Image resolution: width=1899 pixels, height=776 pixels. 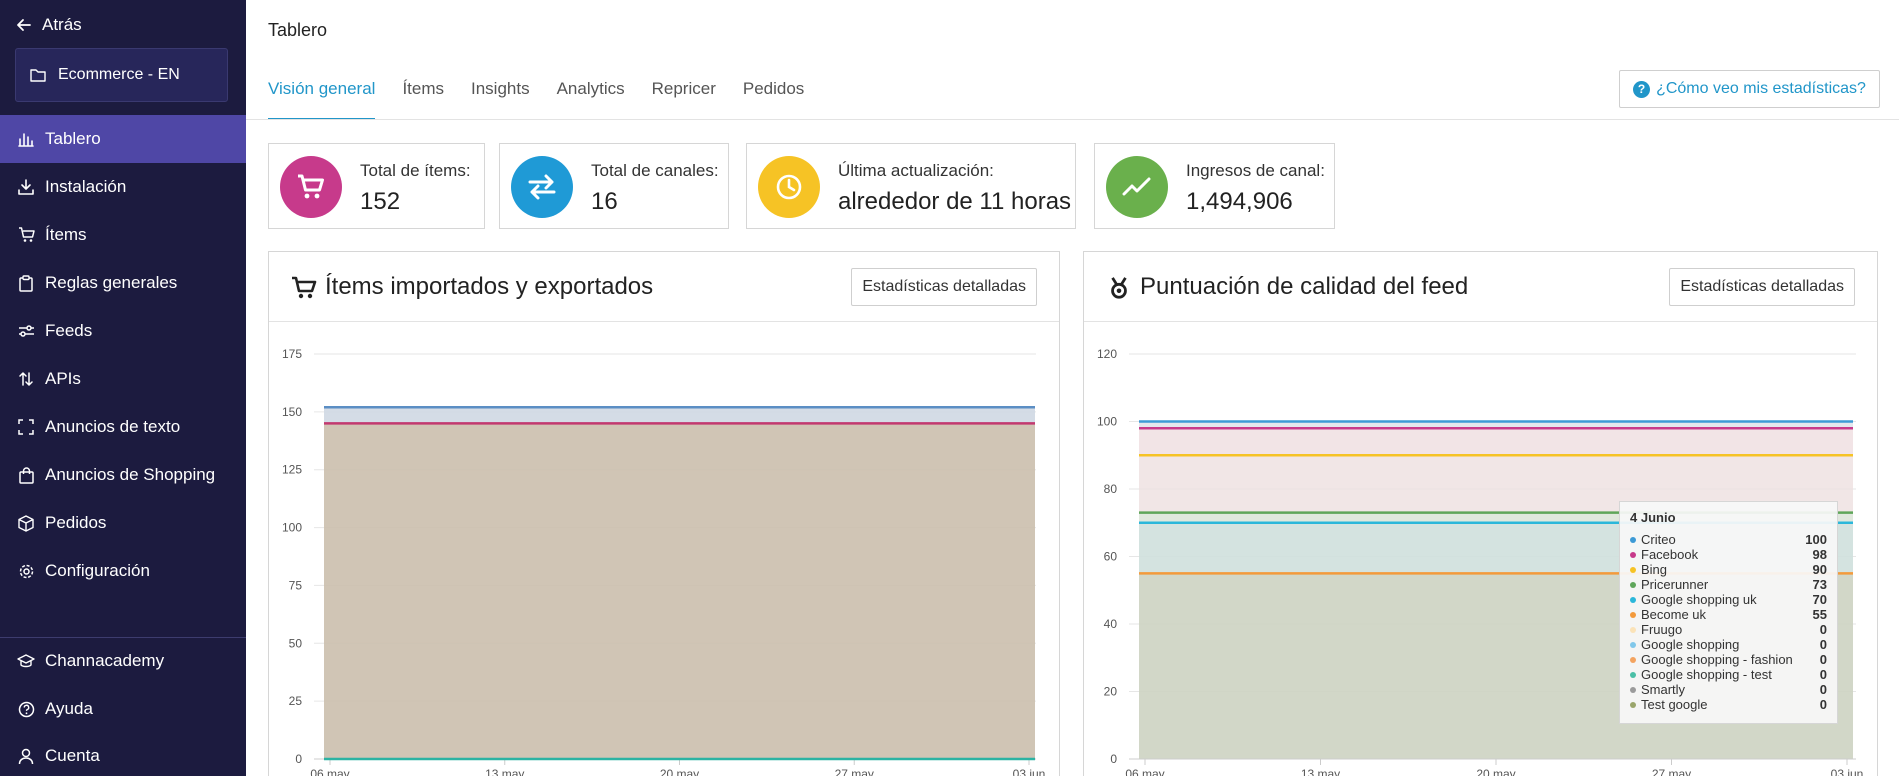 What do you see at coordinates (97, 570) in the screenshot?
I see `sidebar-item-label: Configuración` at bounding box center [97, 570].